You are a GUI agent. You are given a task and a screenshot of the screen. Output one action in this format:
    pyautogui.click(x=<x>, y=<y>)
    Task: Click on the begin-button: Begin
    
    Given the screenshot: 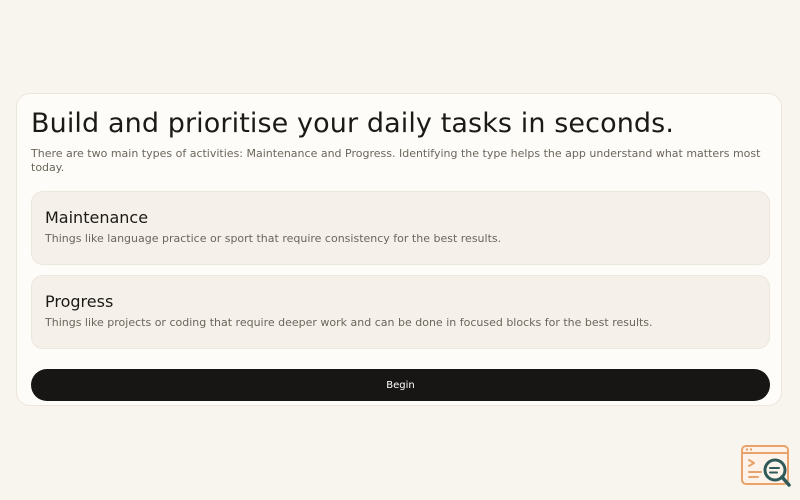 What is the action you would take?
    pyautogui.click(x=400, y=385)
    